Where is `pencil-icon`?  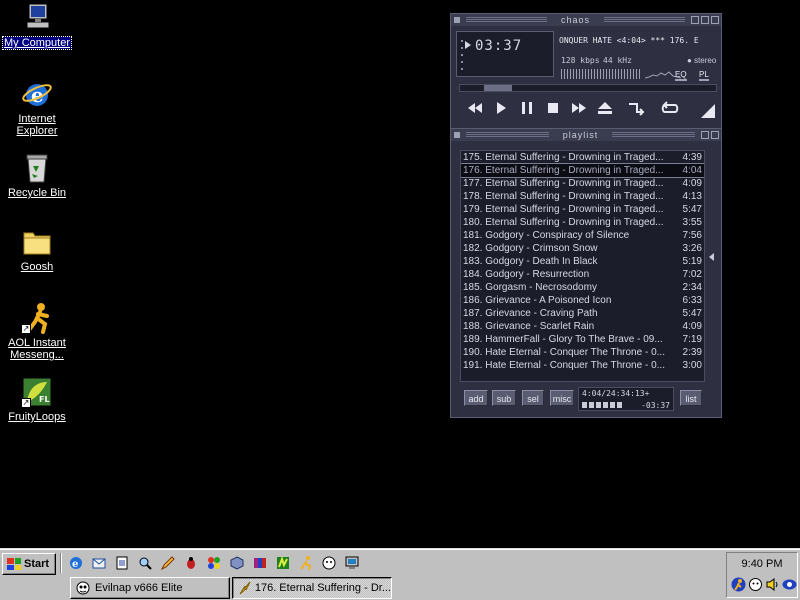
pencil-icon is located at coordinates (168, 563).